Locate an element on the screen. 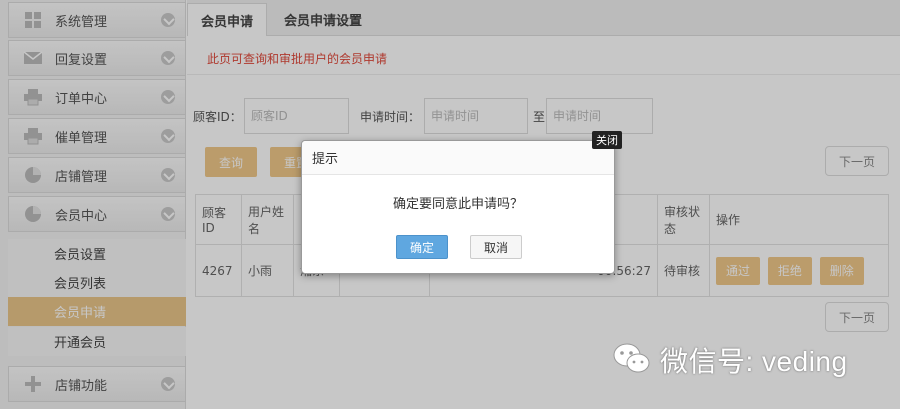 The image size is (900, 409). dialog-message: 确定要同意此申请吗？ is located at coordinates (457, 204).